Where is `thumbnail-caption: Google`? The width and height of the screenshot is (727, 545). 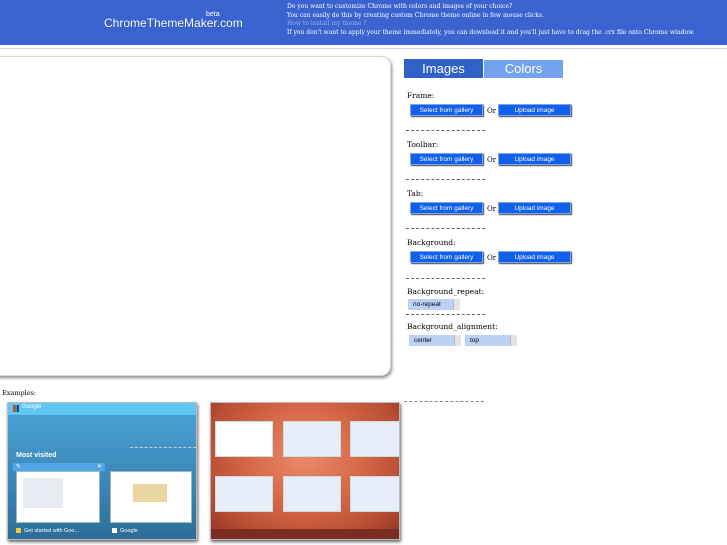
thumbnail-caption: Google is located at coordinates (125, 531).